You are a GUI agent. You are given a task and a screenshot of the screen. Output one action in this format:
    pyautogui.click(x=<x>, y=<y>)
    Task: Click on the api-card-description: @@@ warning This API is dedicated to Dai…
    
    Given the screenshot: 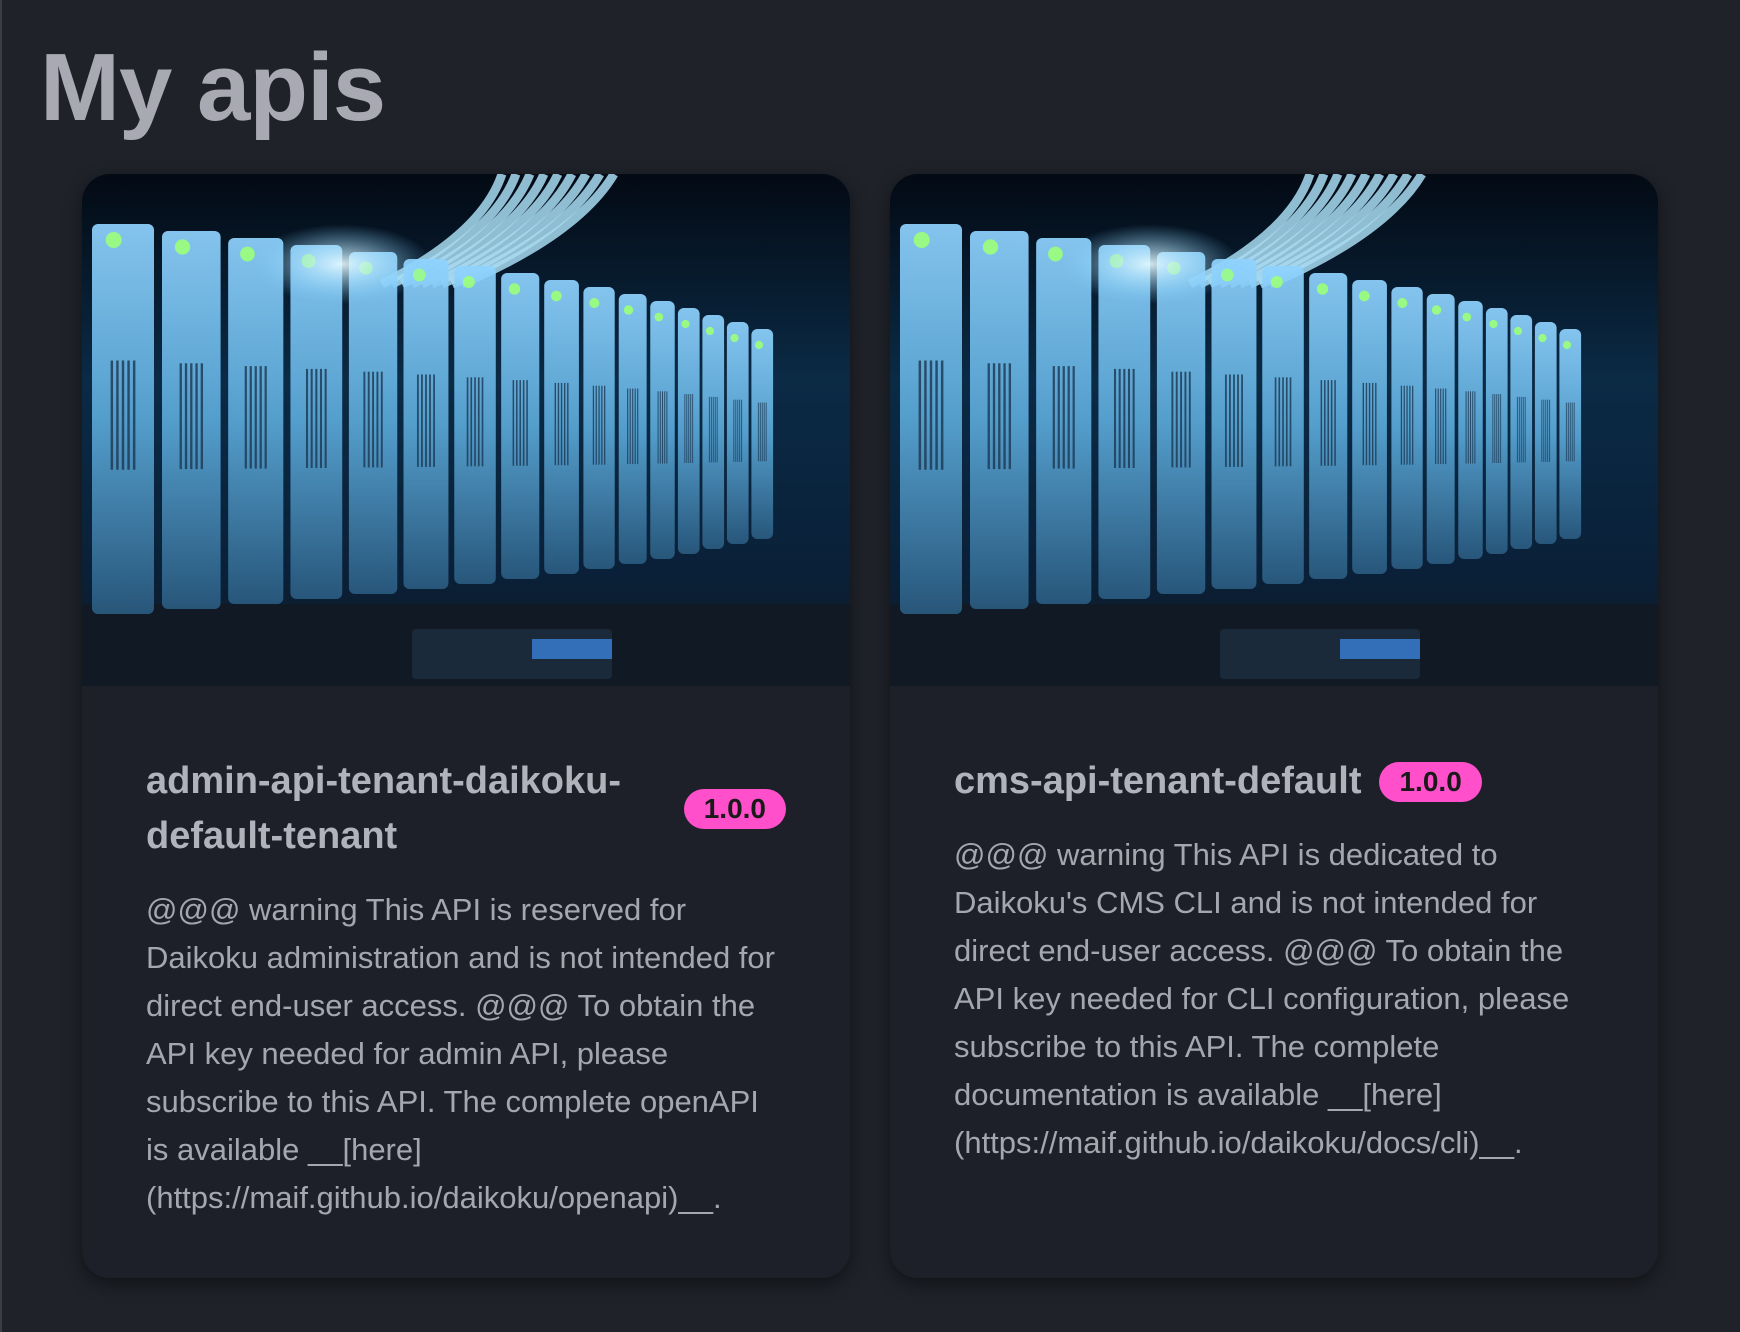 What is the action you would take?
    pyautogui.click(x=1262, y=998)
    